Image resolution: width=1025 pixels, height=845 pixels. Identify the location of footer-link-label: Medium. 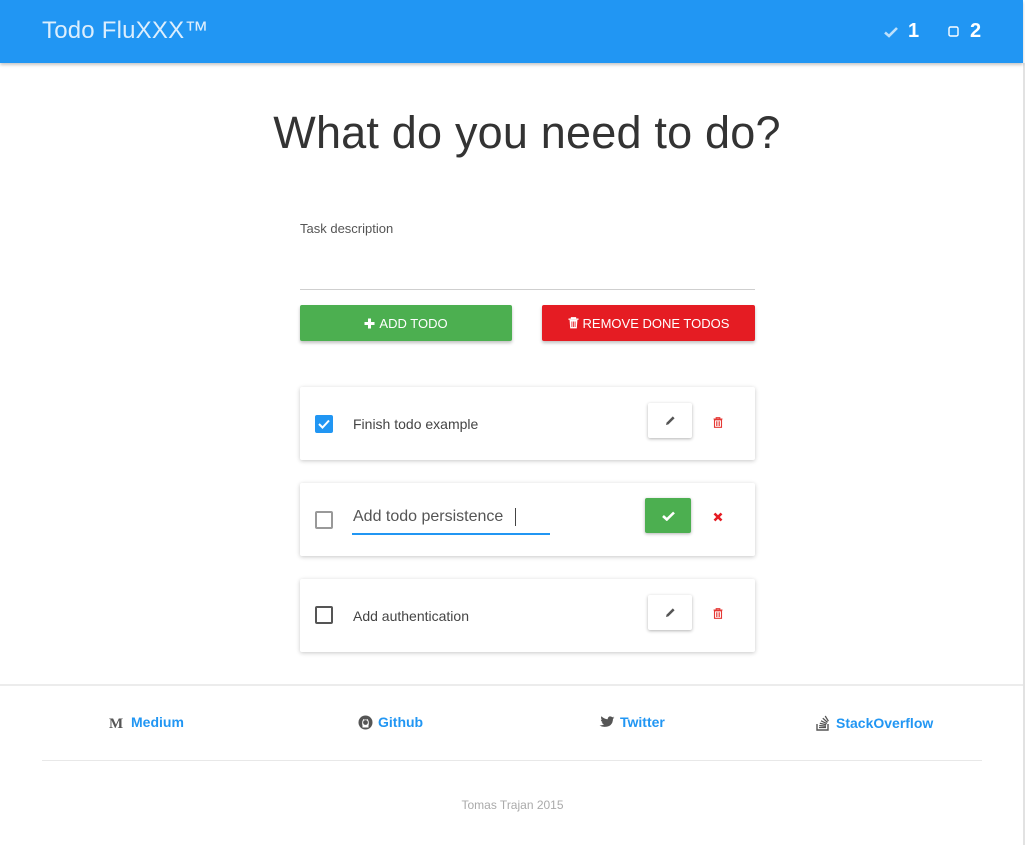
(157, 722).